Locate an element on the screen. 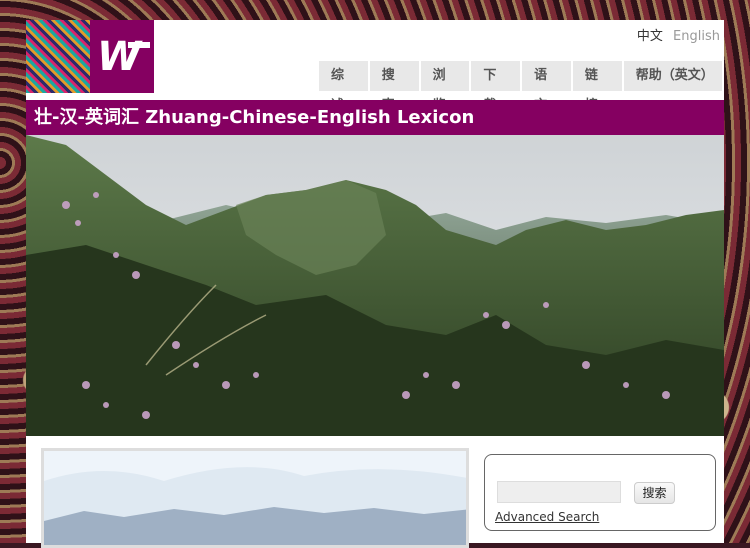 This screenshot has width=750, height=548. logo-w-mark: W is located at coordinates (122, 56).